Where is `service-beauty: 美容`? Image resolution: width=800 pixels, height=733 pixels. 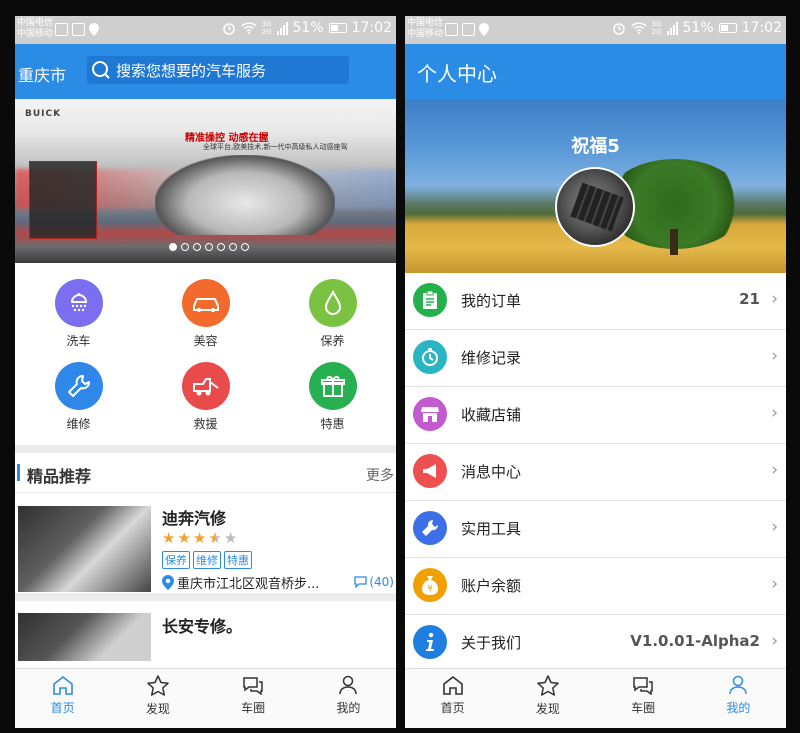 service-beauty: 美容 is located at coordinates (205, 319).